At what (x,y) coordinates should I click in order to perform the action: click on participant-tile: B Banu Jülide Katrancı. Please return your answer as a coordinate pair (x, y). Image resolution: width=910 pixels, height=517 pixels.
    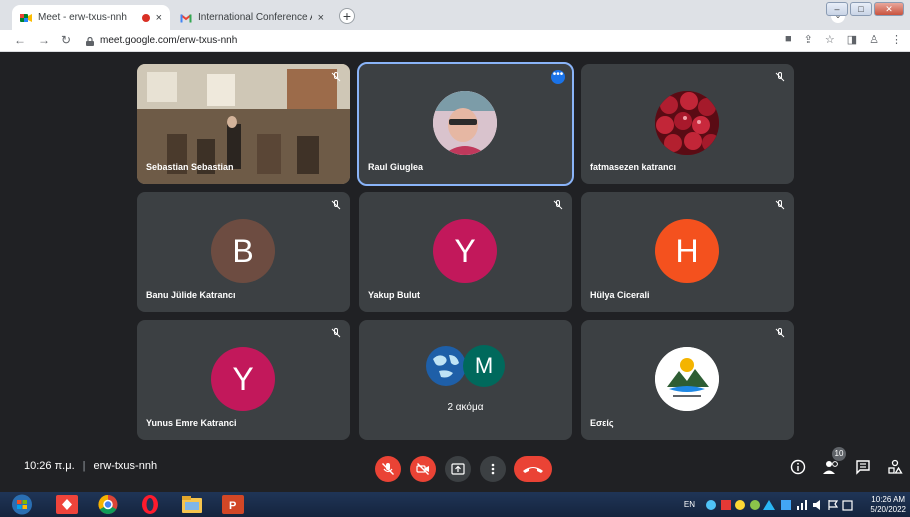
    Looking at the image, I should click on (243, 252).